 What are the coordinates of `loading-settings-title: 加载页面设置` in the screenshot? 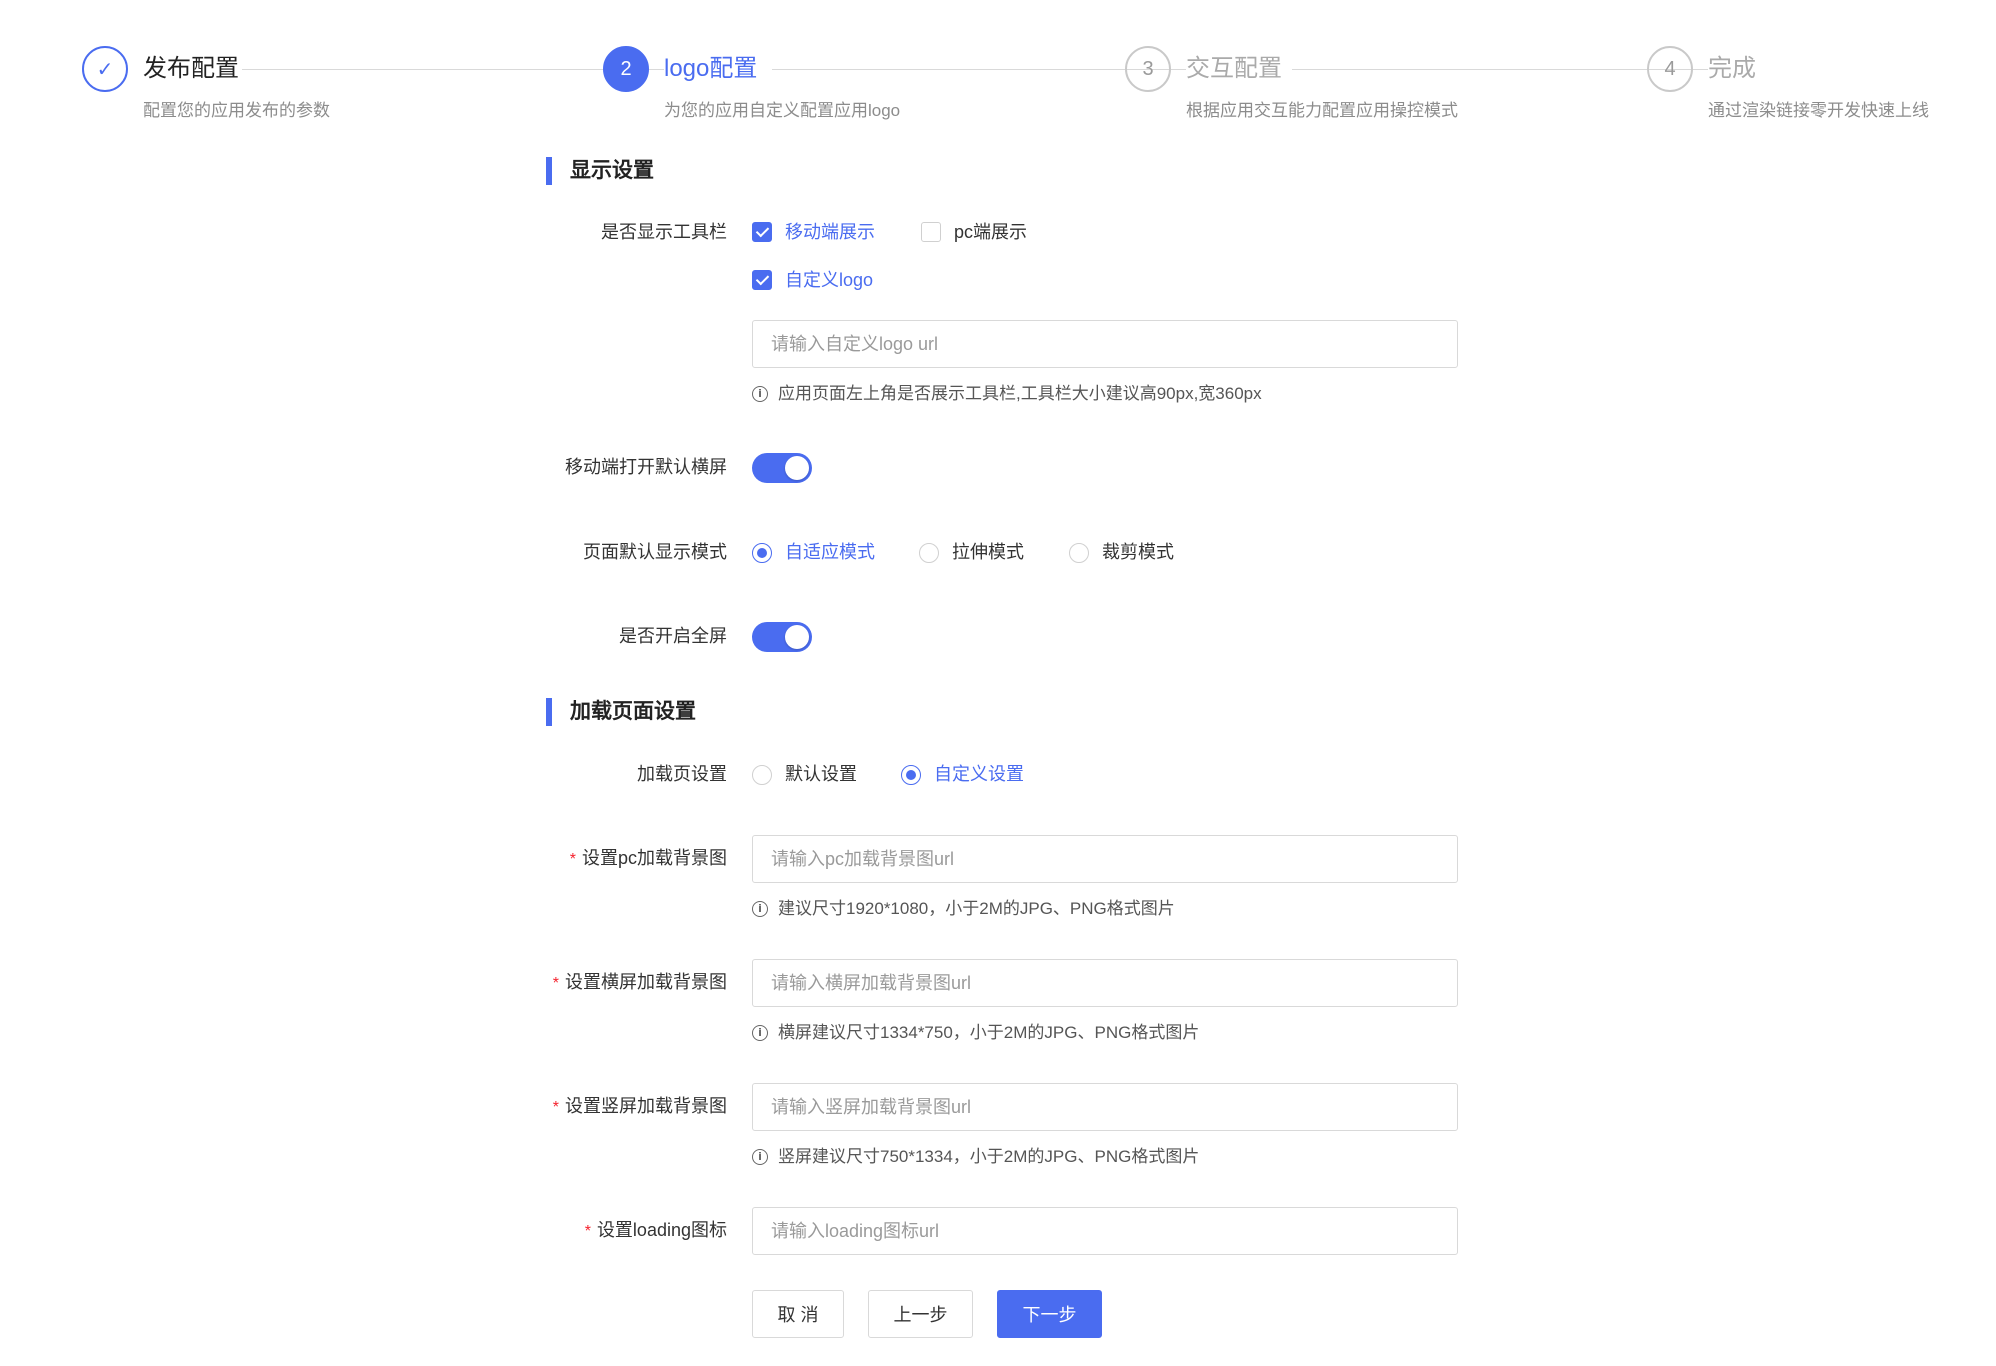 It's located at (621, 712).